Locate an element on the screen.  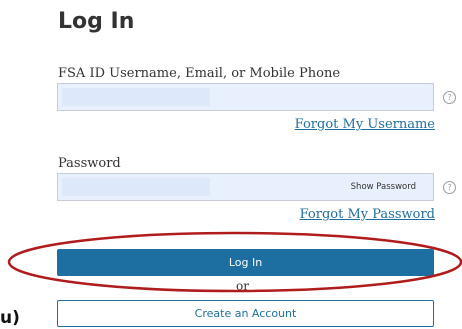
password-input: Show Password is located at coordinates (245, 187).